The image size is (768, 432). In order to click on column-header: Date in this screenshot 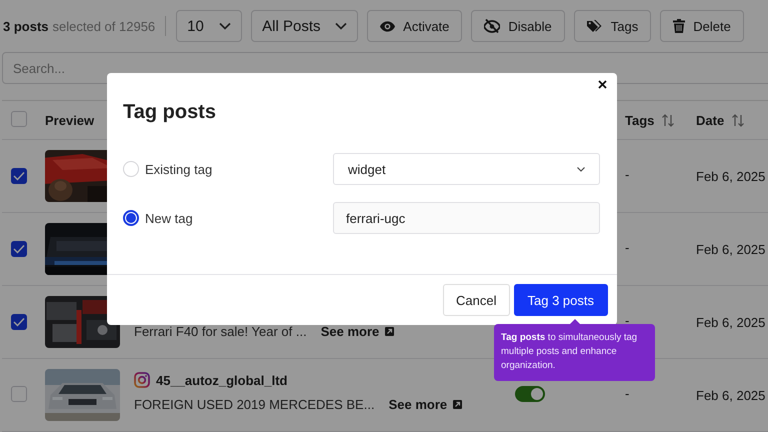, I will do `click(710, 120)`.